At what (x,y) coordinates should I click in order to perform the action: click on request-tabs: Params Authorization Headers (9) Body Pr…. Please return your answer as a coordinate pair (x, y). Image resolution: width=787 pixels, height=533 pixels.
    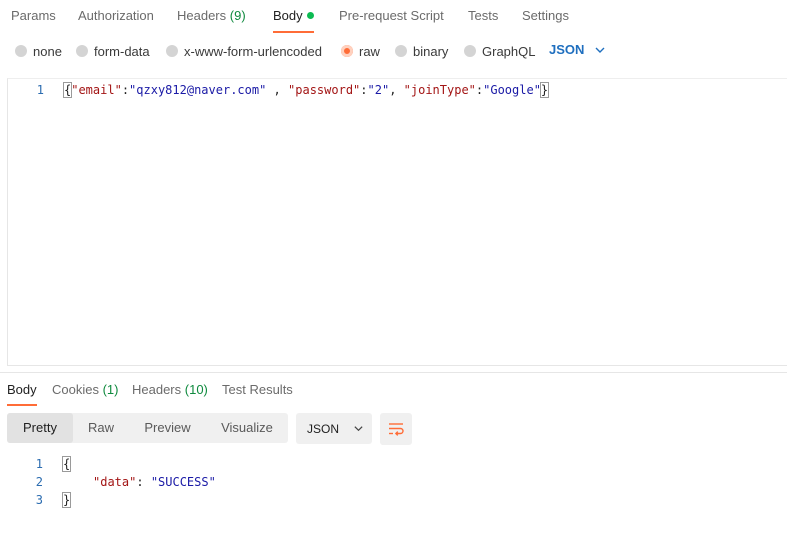
    Looking at the image, I should click on (393, 16).